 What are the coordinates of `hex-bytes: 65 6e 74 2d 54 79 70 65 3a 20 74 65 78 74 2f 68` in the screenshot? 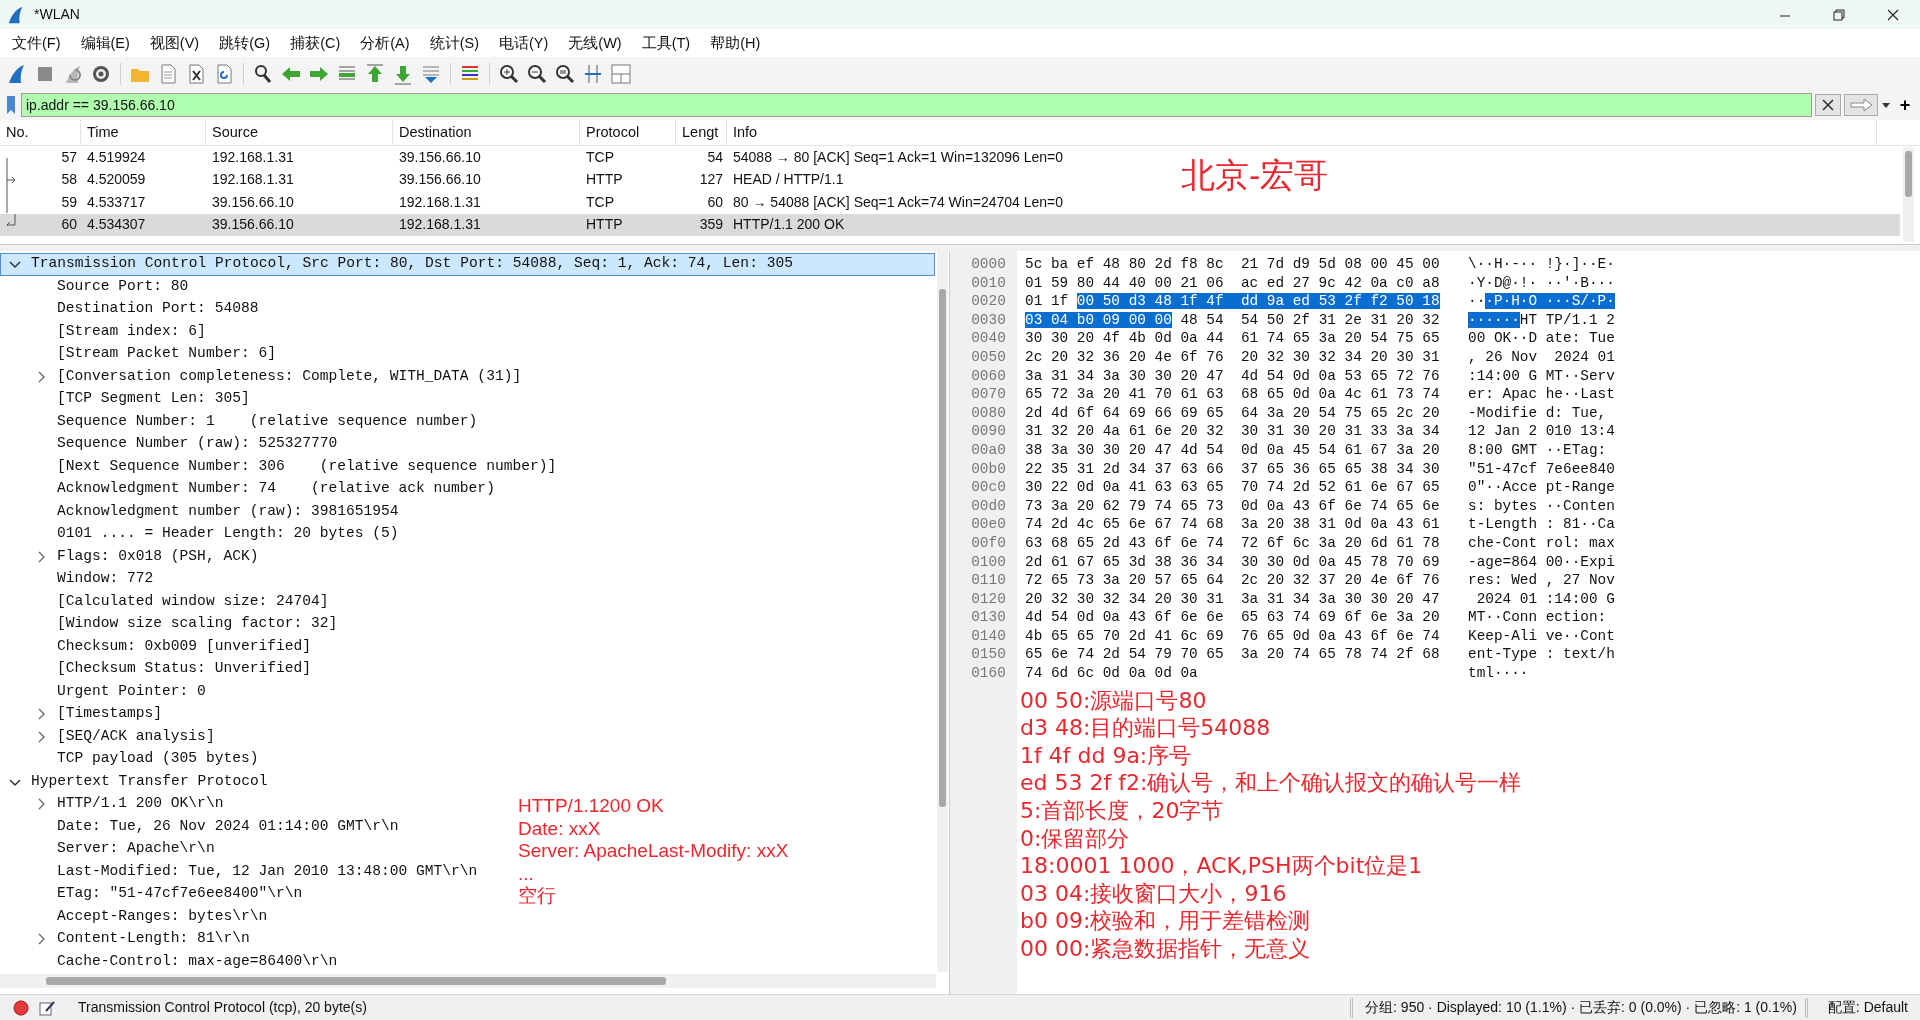 It's located at (1232, 654).